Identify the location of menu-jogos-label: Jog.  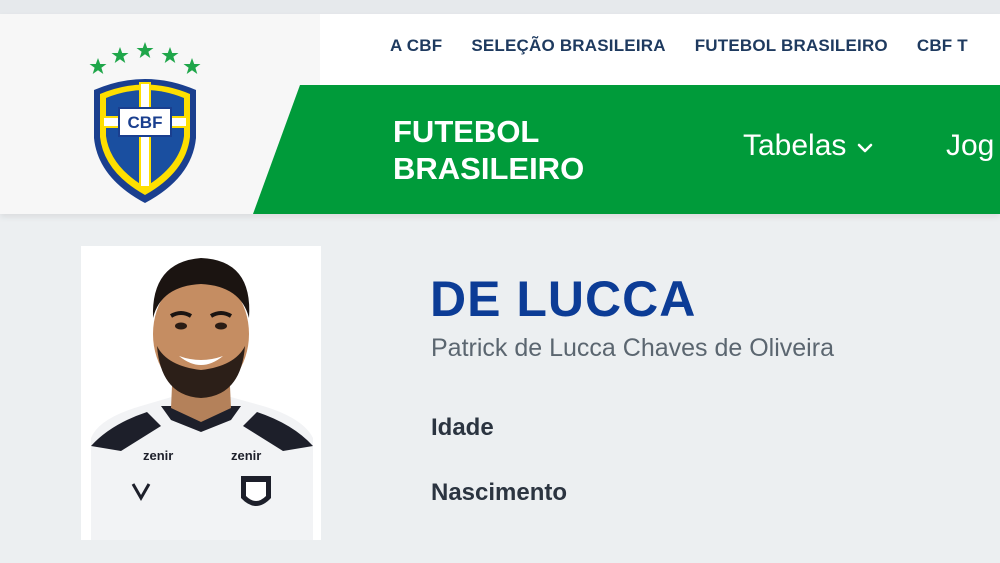
(970, 145).